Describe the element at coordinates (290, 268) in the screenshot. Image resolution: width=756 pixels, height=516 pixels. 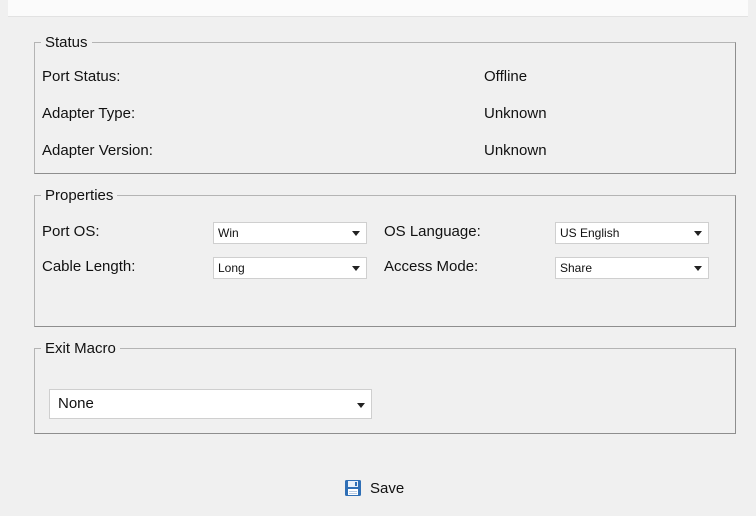
I see `cable-length-select: Long` at that location.